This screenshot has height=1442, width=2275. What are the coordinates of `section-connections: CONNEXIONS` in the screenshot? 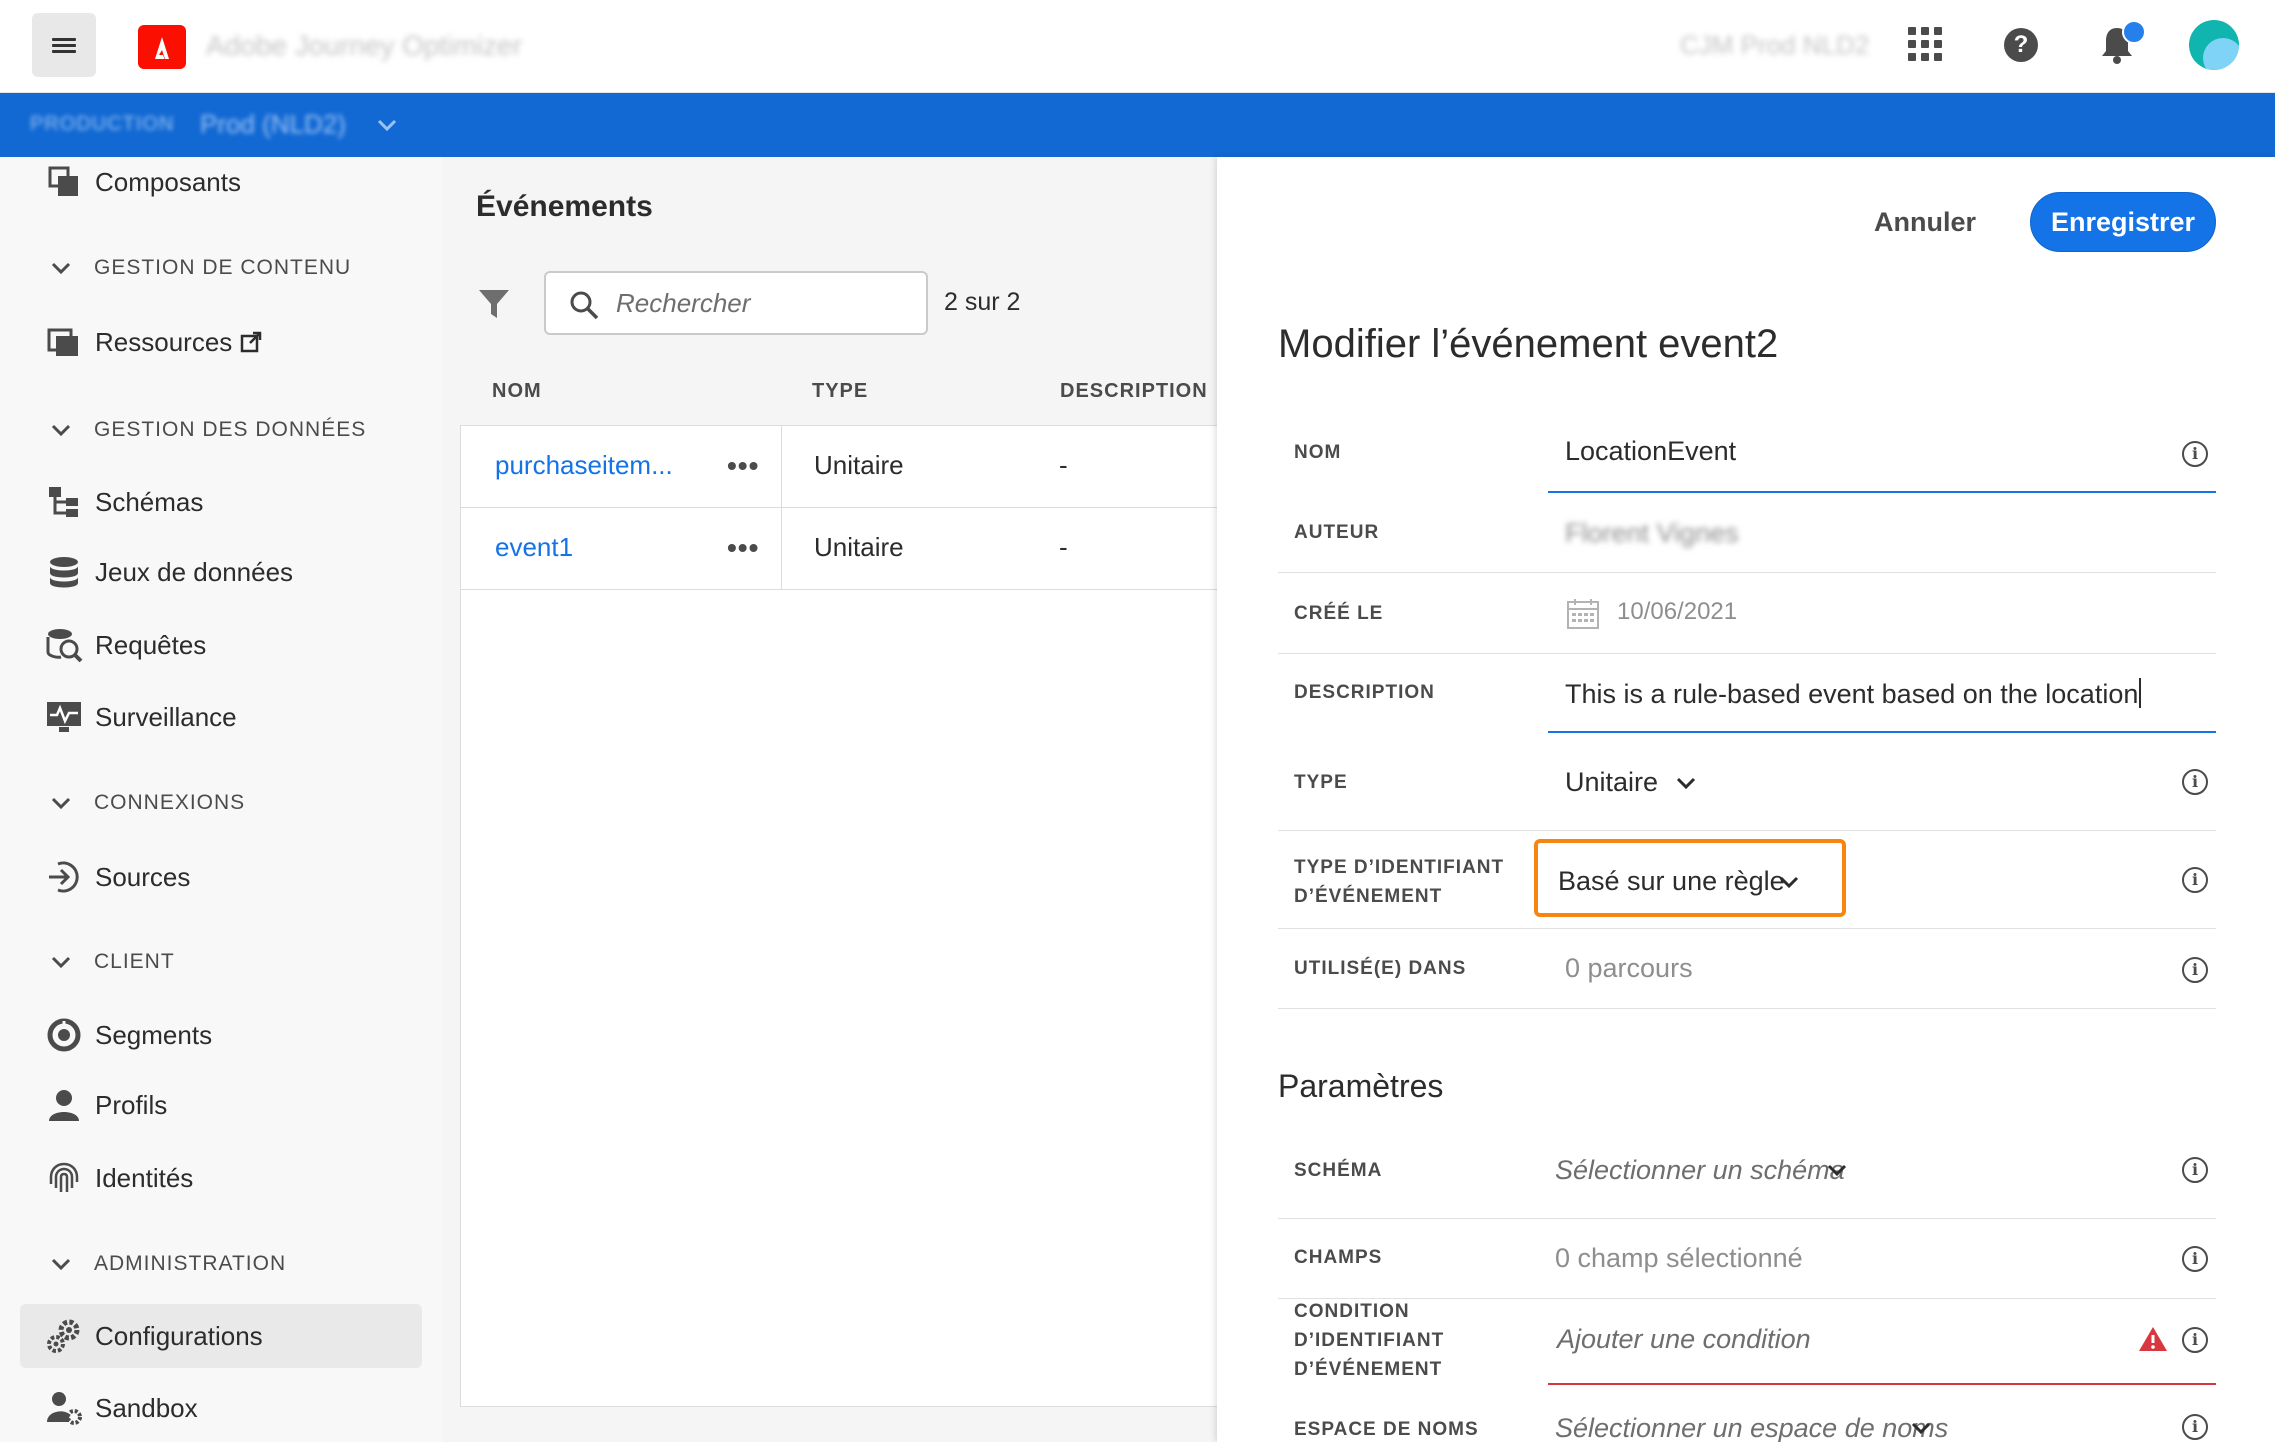 It's located at (238, 803).